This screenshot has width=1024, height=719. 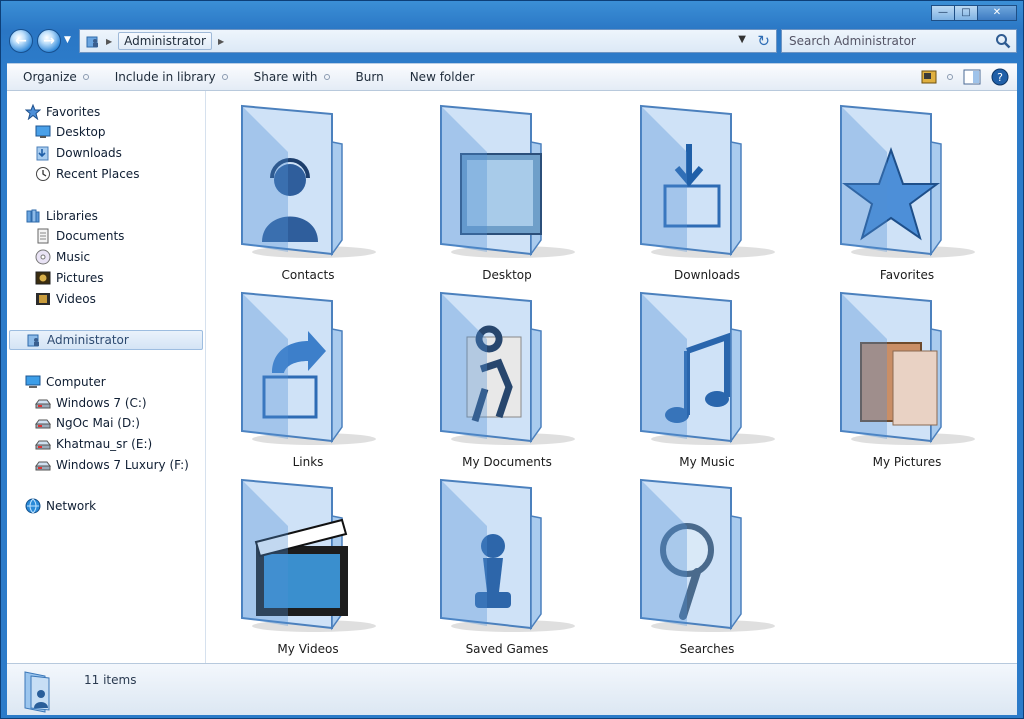 I want to click on folder-label: Desktop, so click(x=507, y=275).